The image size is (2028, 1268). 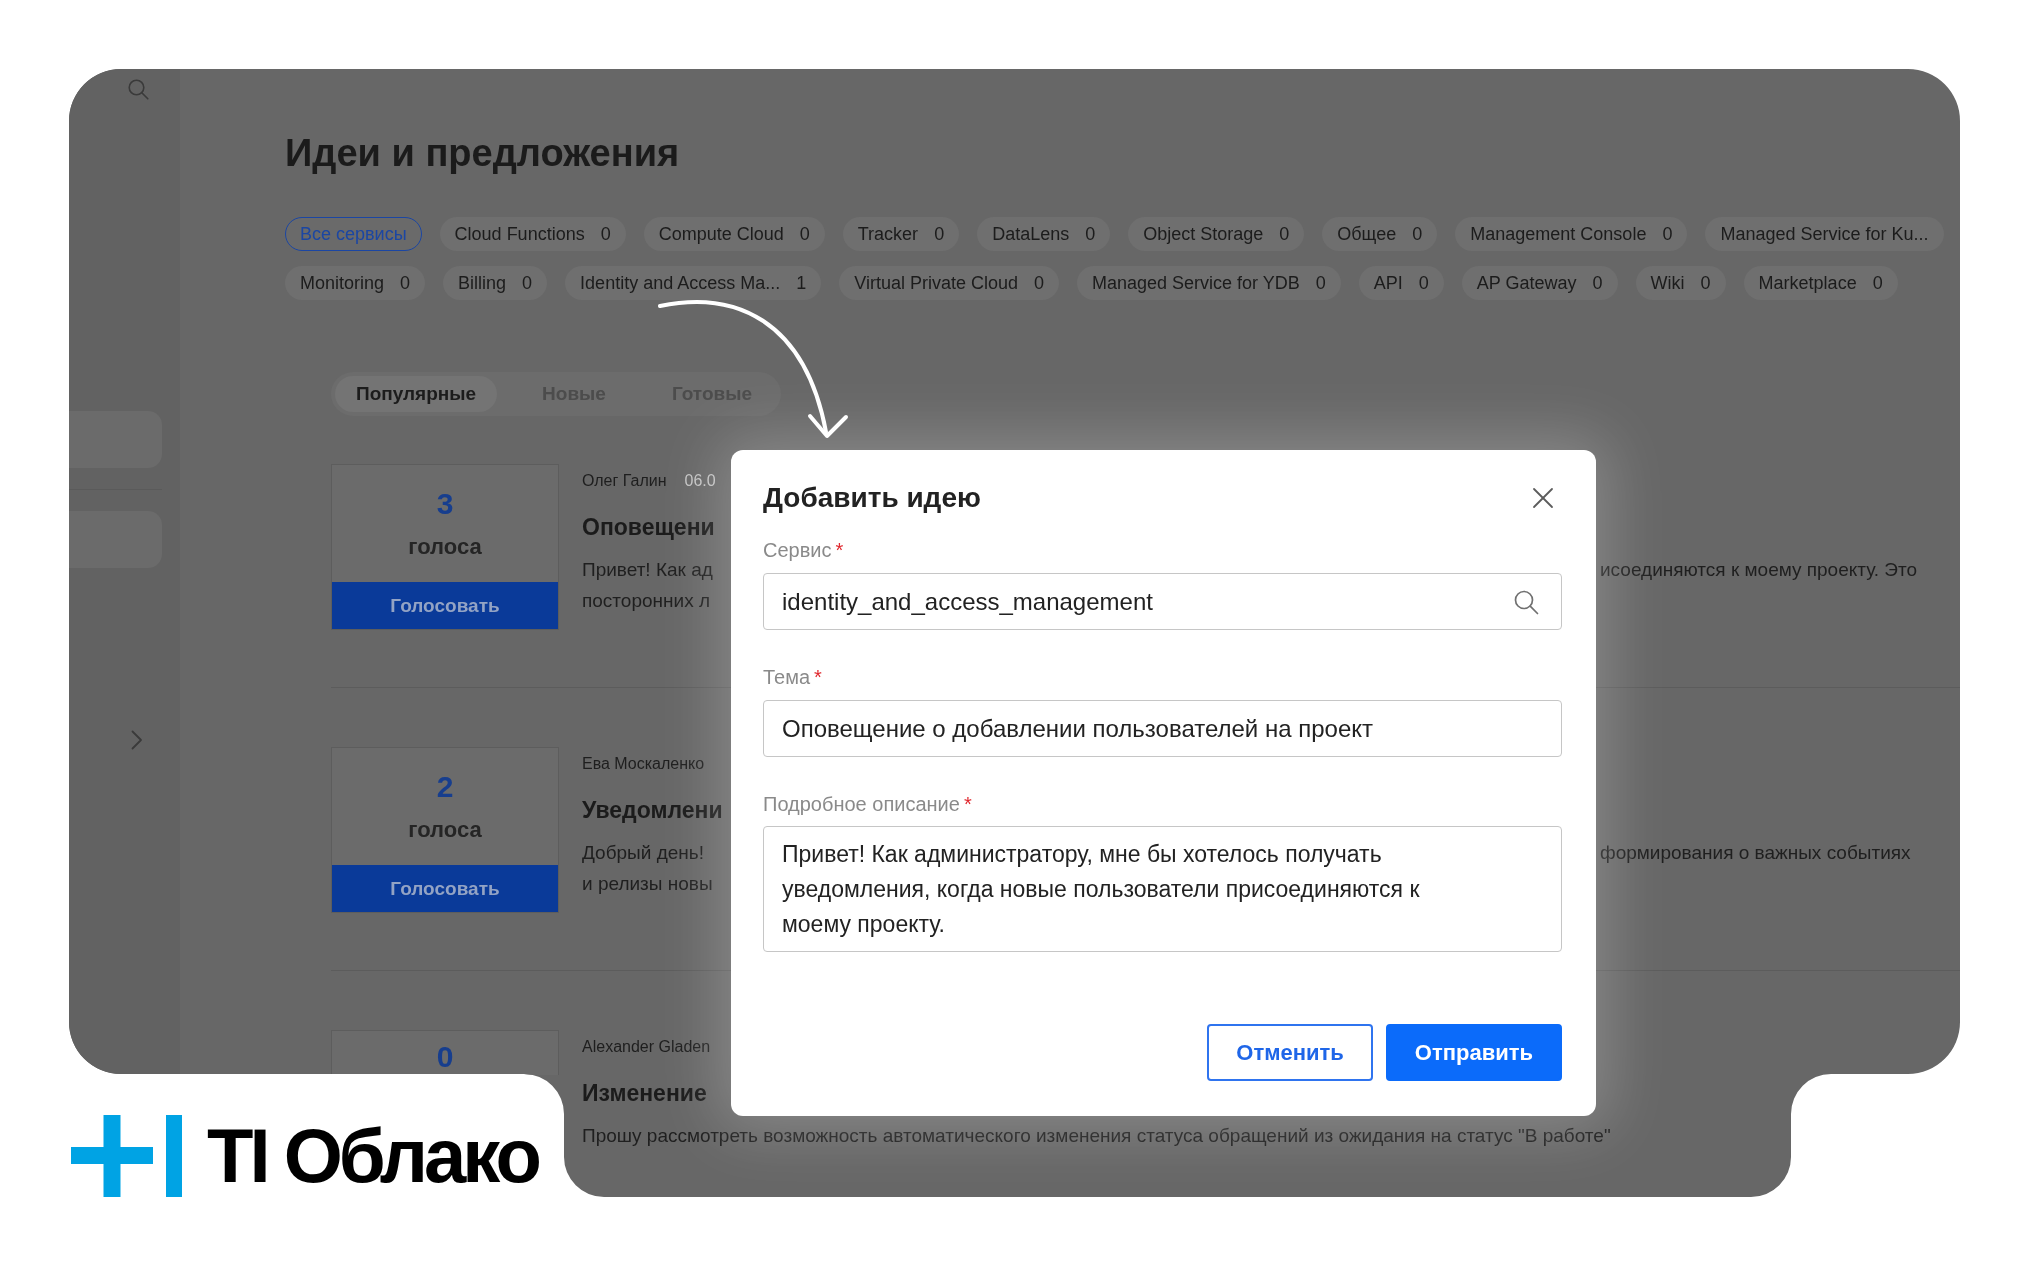 What do you see at coordinates (648, 527) in the screenshot?
I see `idea-title: Оповещени` at bounding box center [648, 527].